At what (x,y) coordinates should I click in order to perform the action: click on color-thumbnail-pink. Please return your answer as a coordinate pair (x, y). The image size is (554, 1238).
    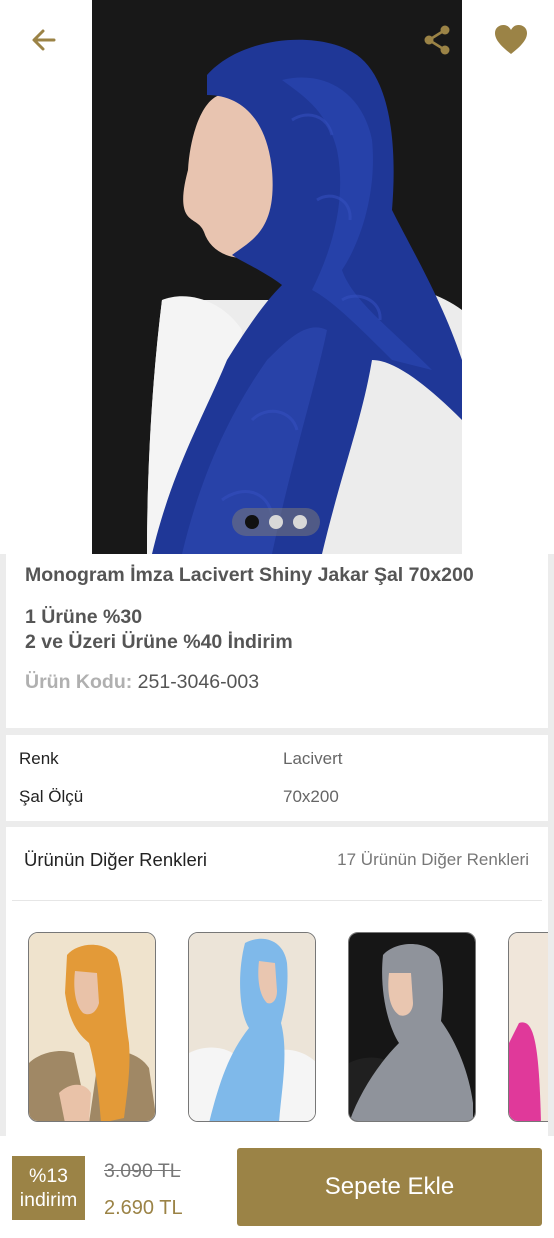
    Looking at the image, I should click on (528, 1027).